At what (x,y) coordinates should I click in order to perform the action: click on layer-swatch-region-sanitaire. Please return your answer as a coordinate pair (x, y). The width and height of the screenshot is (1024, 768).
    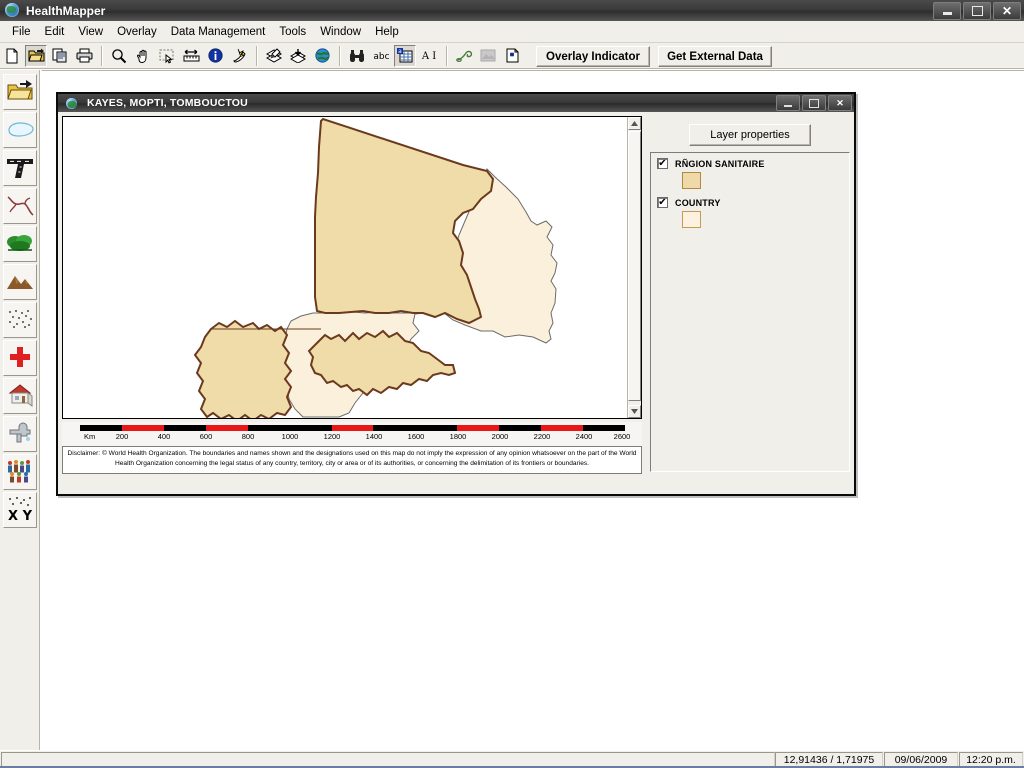
    Looking at the image, I should click on (691, 180).